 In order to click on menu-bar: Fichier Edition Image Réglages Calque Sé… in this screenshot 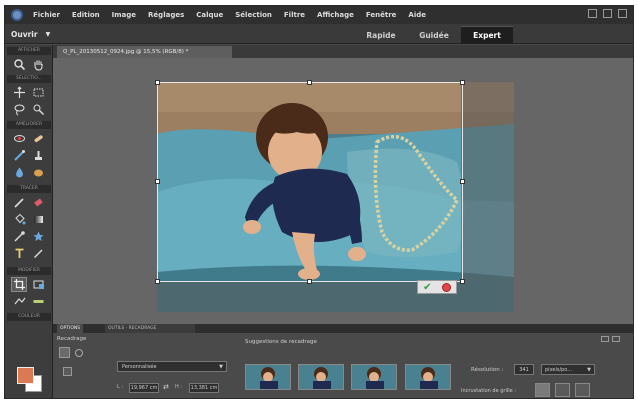, I will do `click(319, 15)`.